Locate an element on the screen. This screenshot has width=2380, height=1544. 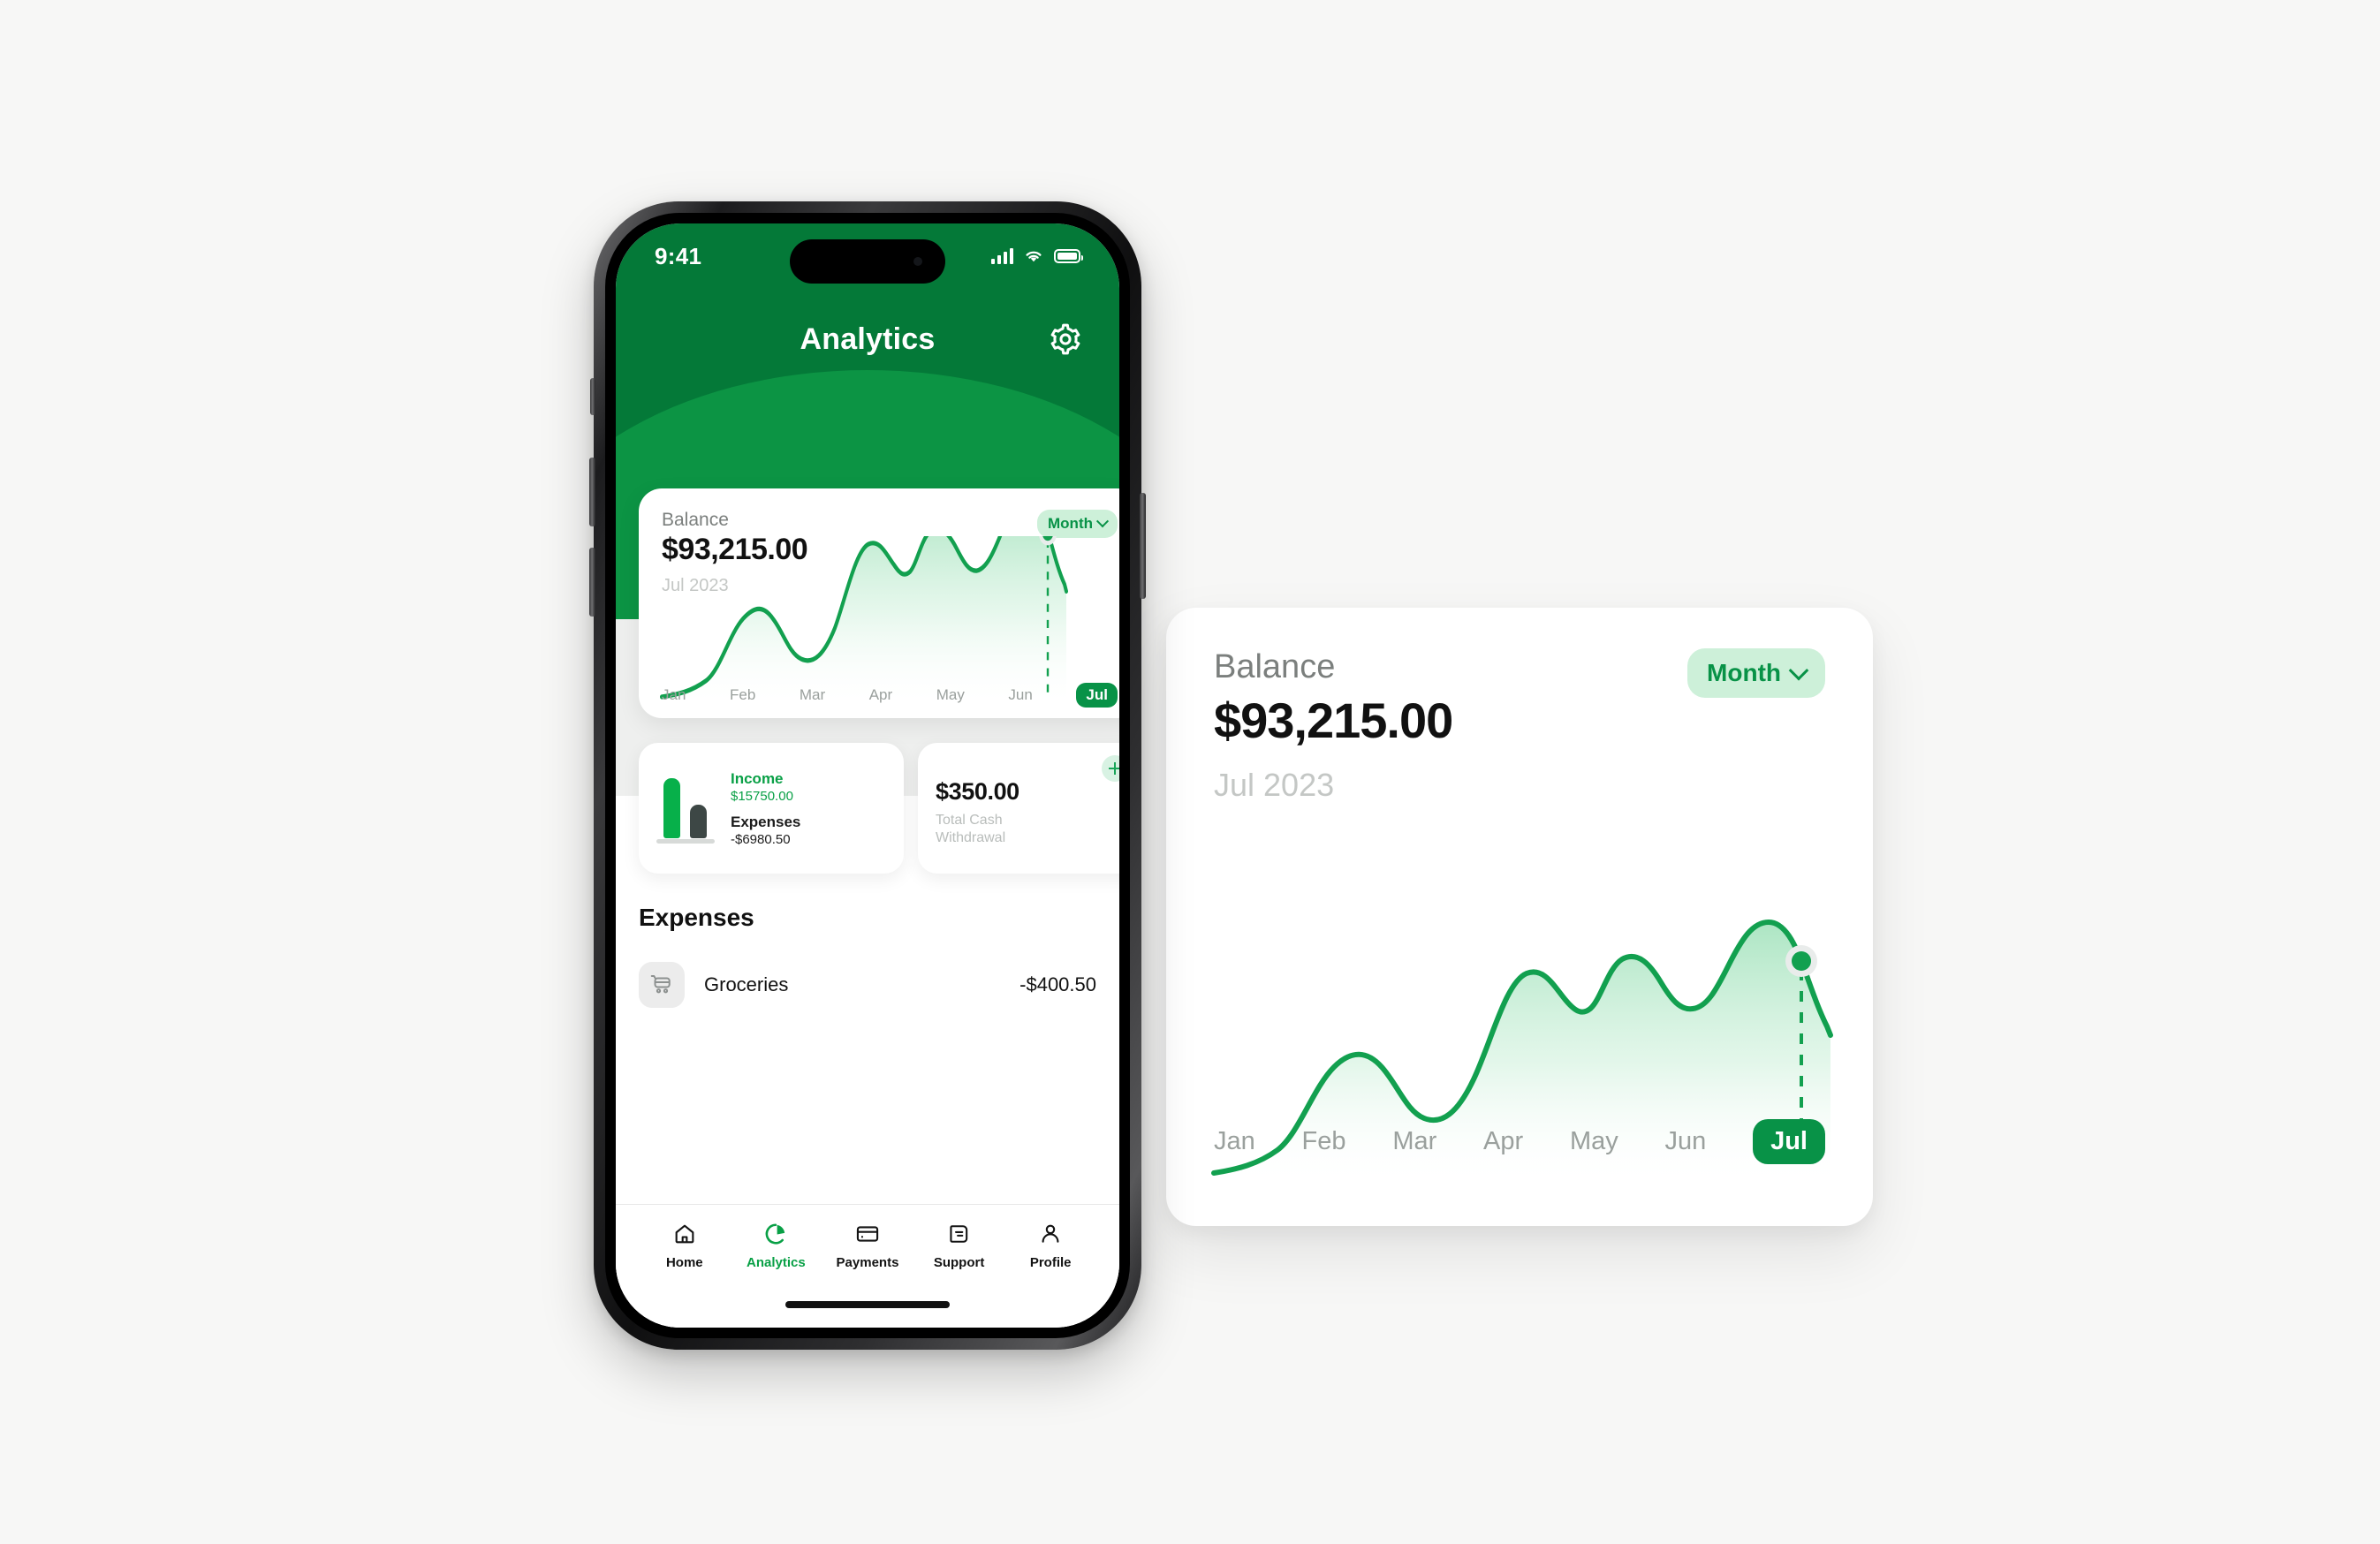
pie-chart-icon is located at coordinates (775, 1234).